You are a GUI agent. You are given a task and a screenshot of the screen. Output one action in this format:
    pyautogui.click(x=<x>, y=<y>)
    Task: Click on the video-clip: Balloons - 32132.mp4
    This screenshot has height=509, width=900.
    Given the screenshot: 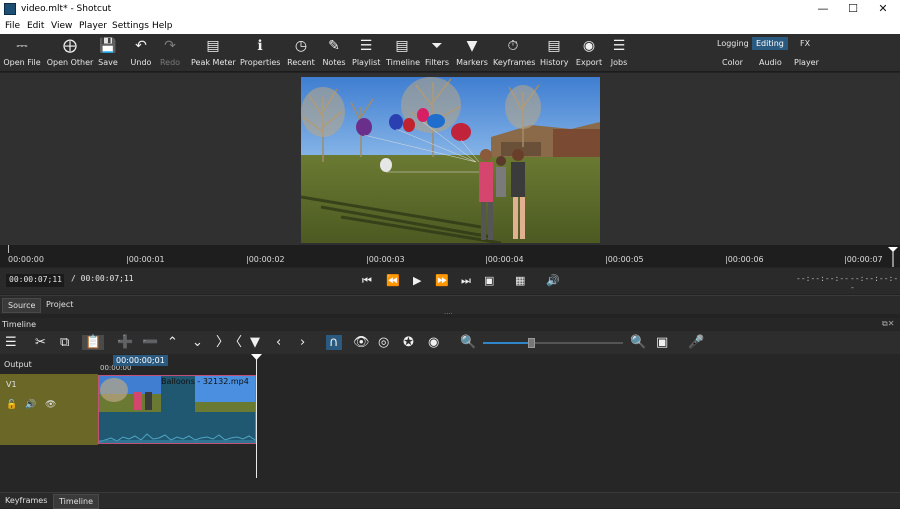 What is the action you would take?
    pyautogui.click(x=177, y=409)
    